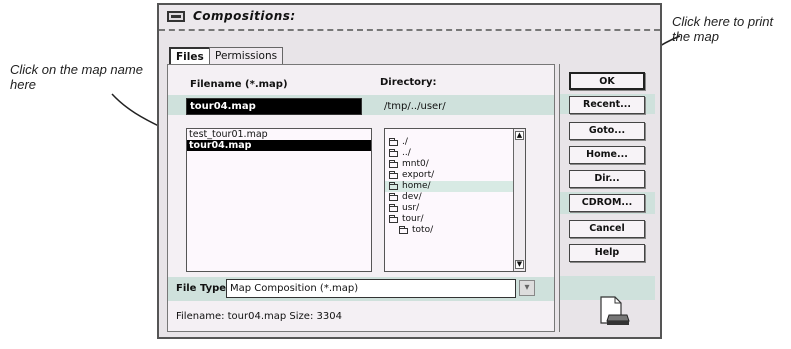 This screenshot has width=791, height=349. What do you see at coordinates (244, 16) in the screenshot?
I see `dialog-title: Compositions:` at bounding box center [244, 16].